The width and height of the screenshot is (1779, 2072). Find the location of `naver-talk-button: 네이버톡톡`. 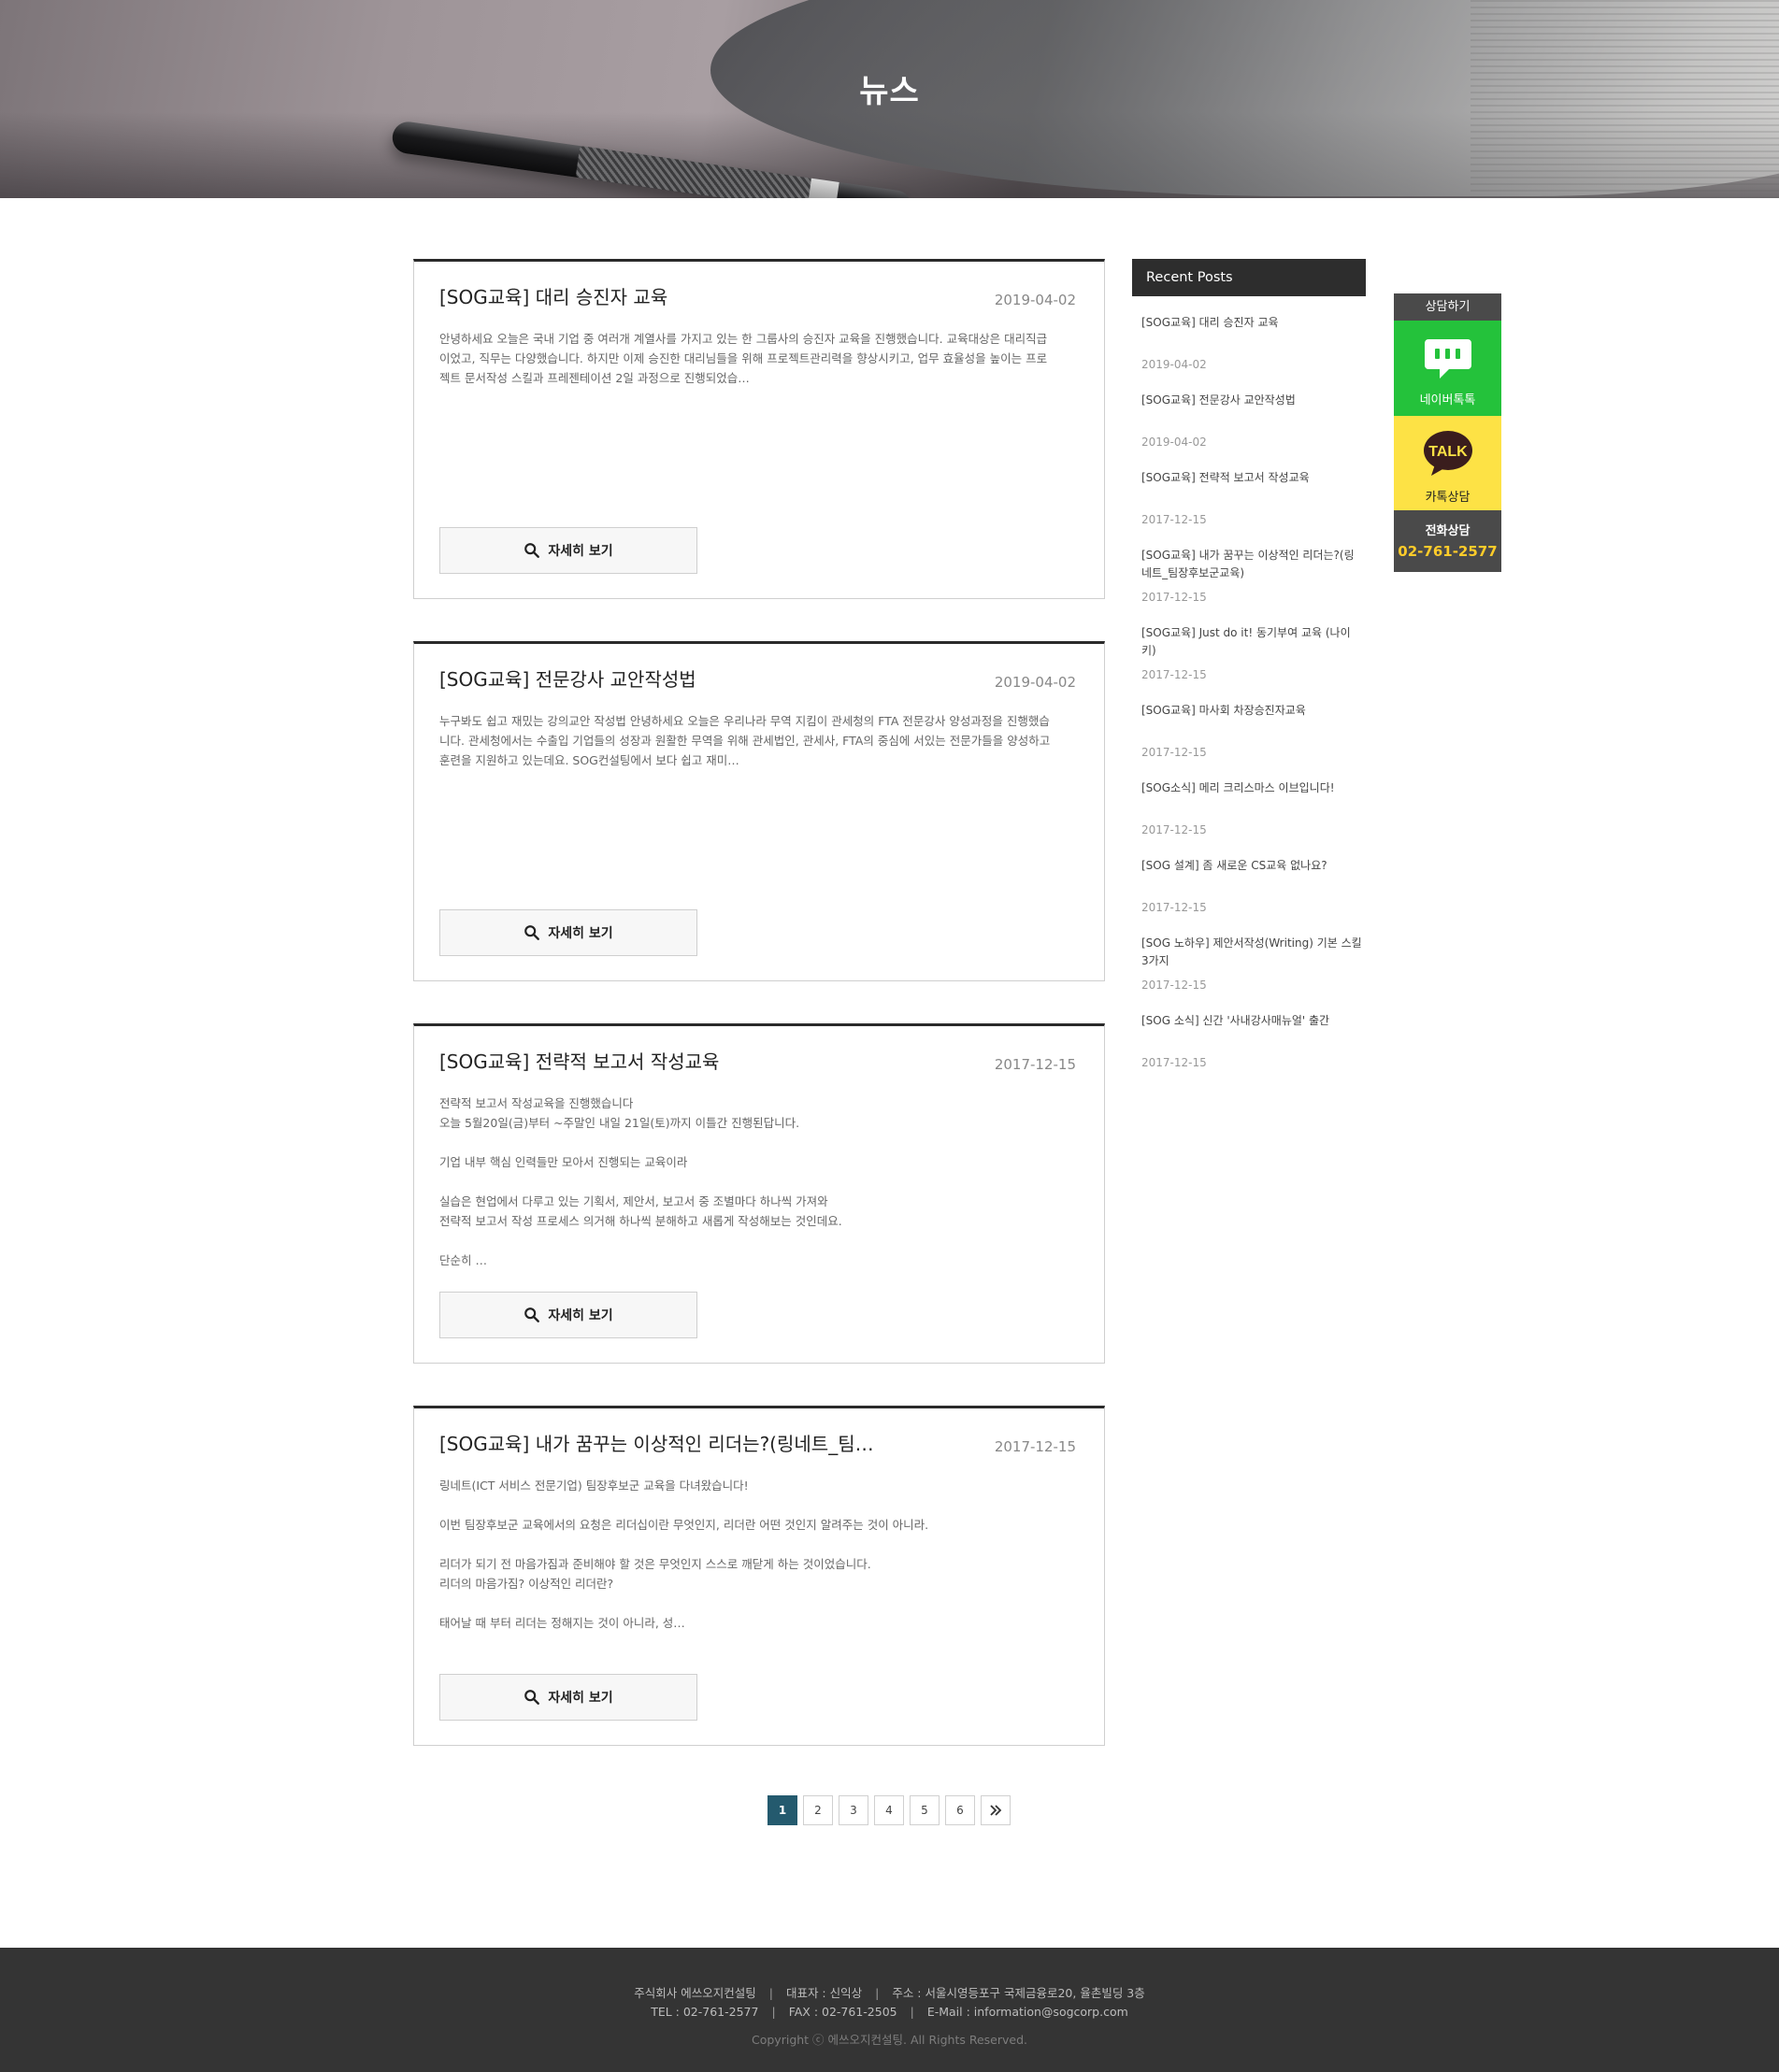

naver-talk-button: 네이버톡톡 is located at coordinates (1448, 368).